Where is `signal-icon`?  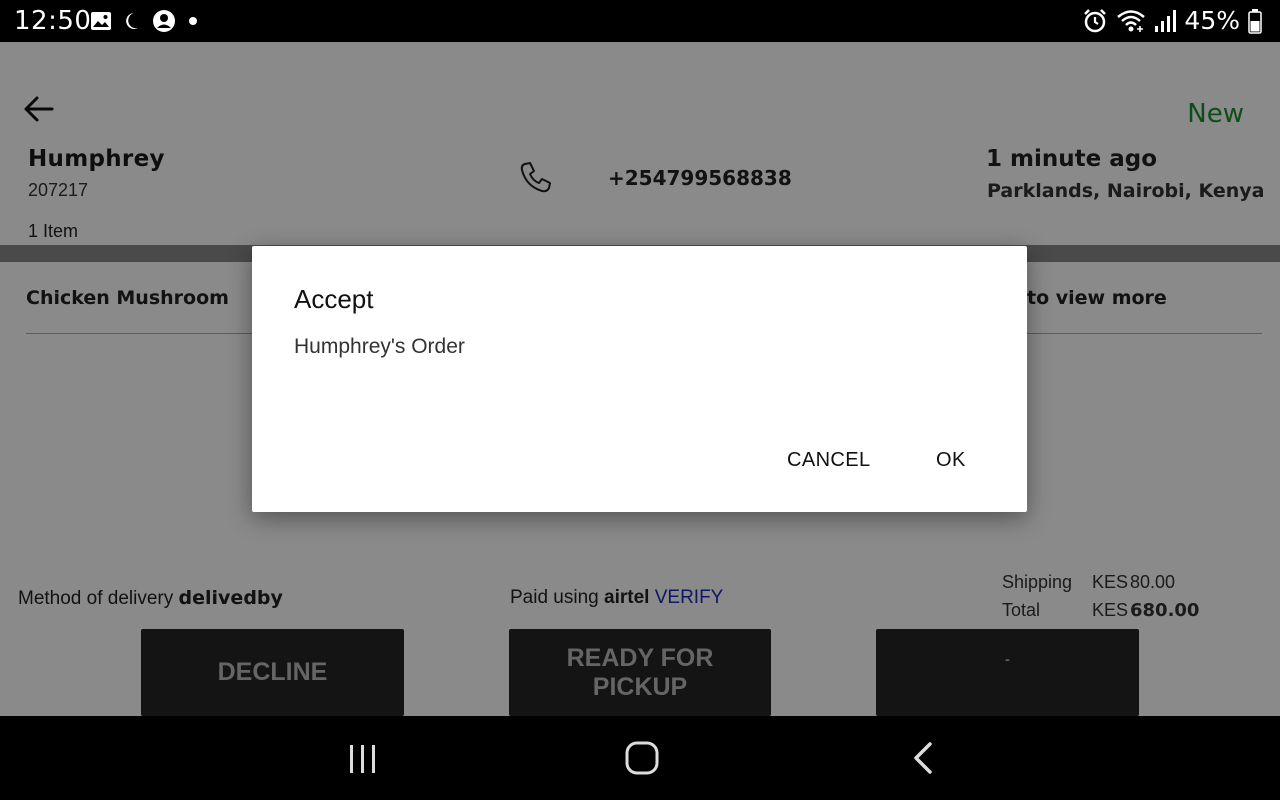
signal-icon is located at coordinates (1166, 20).